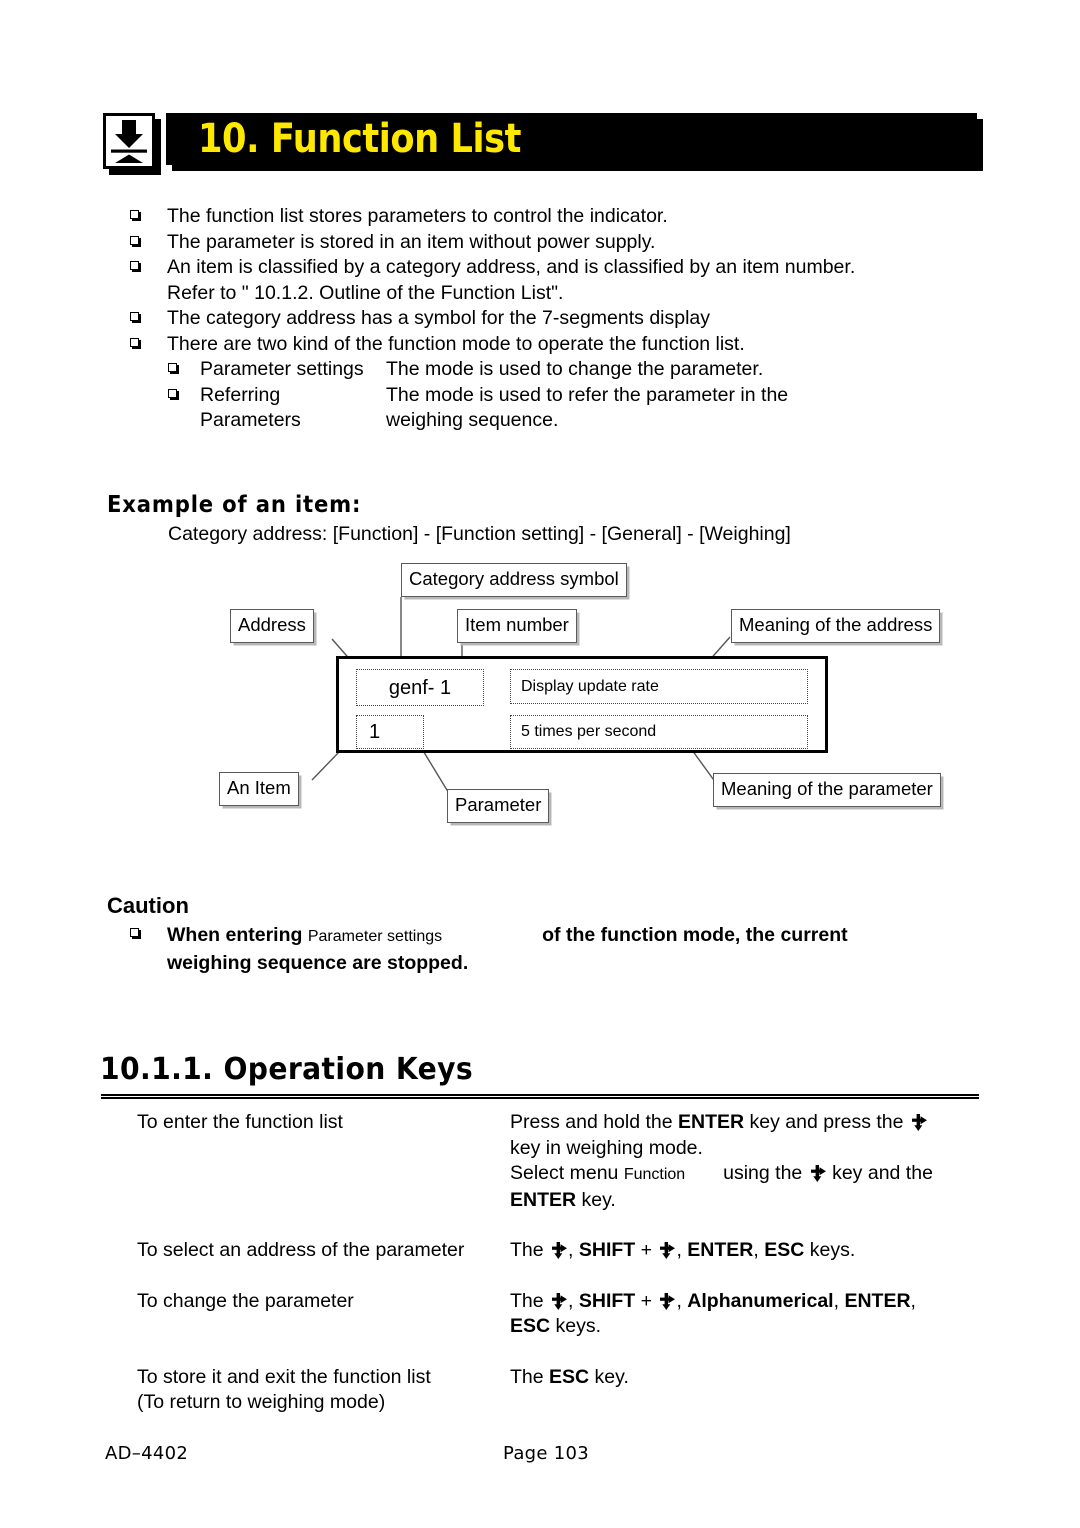 This screenshot has width=1080, height=1528. Describe the element at coordinates (272, 626) in the screenshot. I see `callout-address: Address` at that location.